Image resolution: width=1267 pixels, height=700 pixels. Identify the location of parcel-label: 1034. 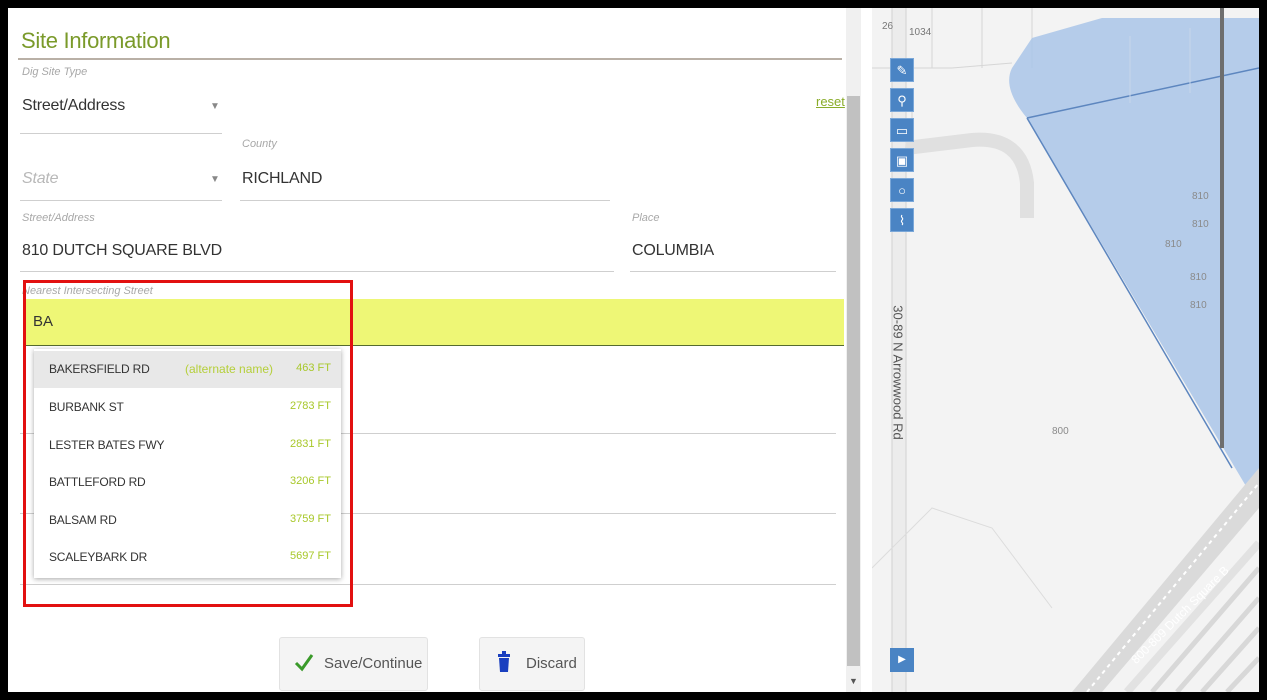
(920, 32).